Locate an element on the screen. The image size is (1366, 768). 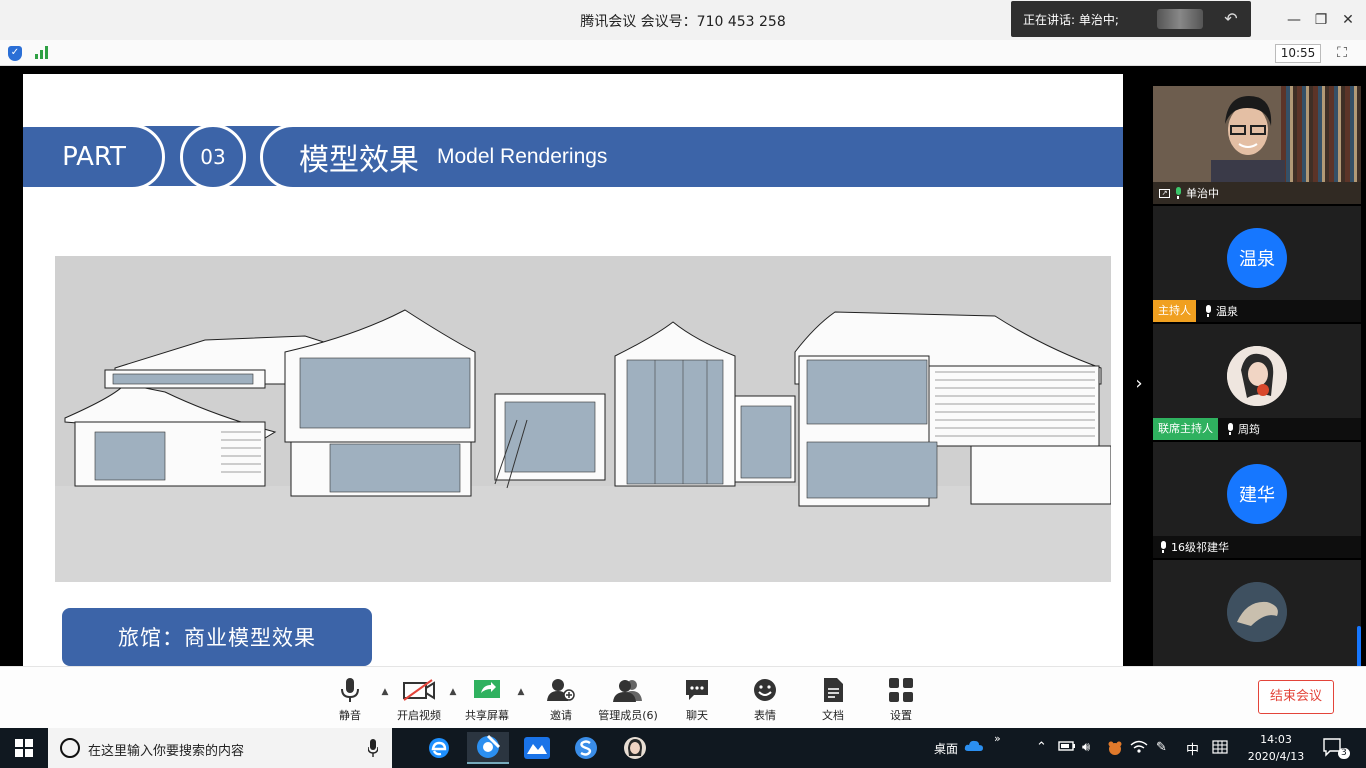
ime-indicator: 中 is located at coordinates (1192, 748).